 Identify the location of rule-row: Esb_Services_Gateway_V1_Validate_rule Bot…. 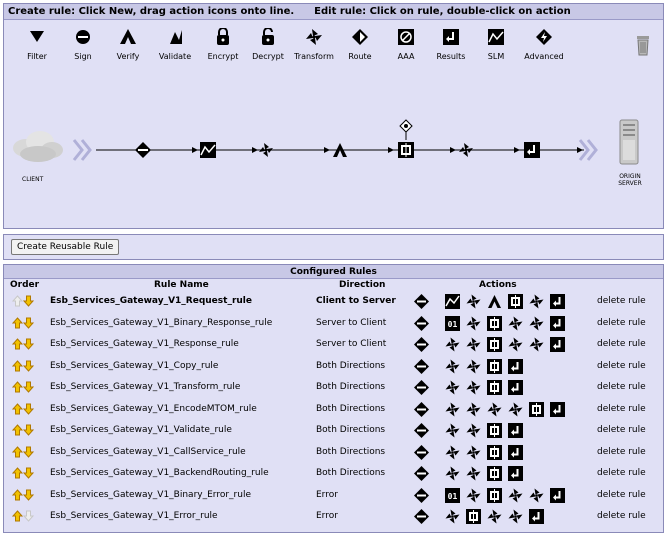
(333, 431).